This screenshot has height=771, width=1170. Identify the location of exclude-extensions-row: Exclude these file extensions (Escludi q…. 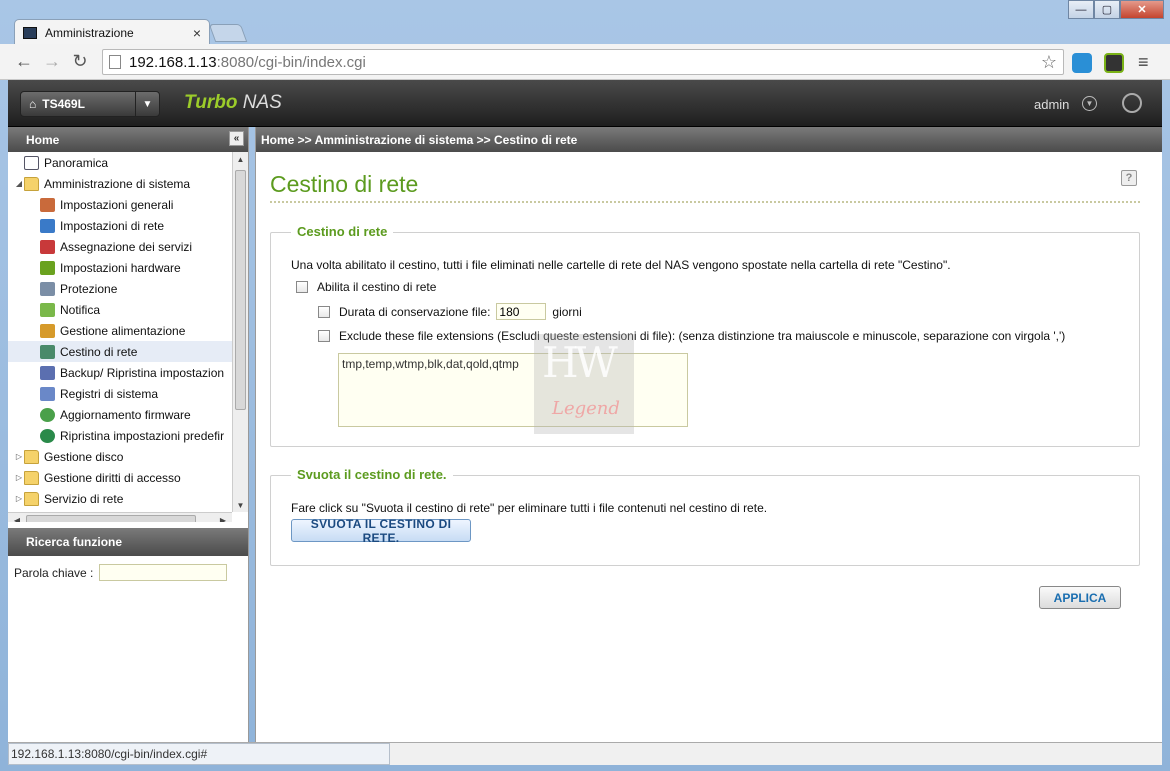
(691, 336).